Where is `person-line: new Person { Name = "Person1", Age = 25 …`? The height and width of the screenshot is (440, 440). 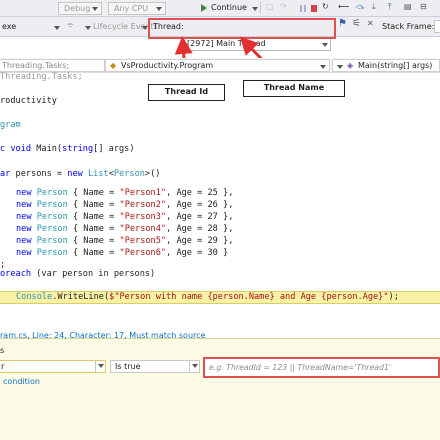 person-line: new Person { Name = "Person1", Age = 25 … is located at coordinates (125, 193).